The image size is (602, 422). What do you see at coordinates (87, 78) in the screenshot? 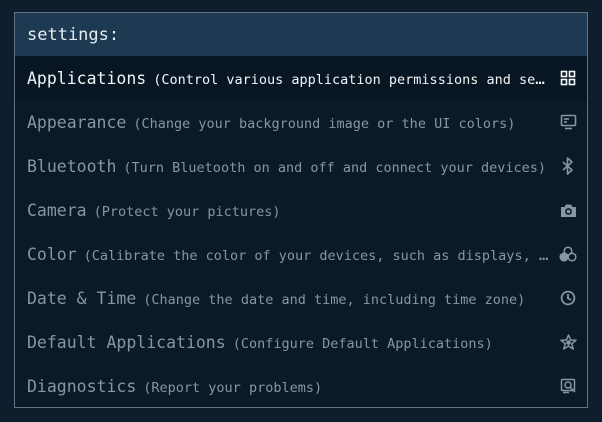
I see `item-name: Applications` at bounding box center [87, 78].